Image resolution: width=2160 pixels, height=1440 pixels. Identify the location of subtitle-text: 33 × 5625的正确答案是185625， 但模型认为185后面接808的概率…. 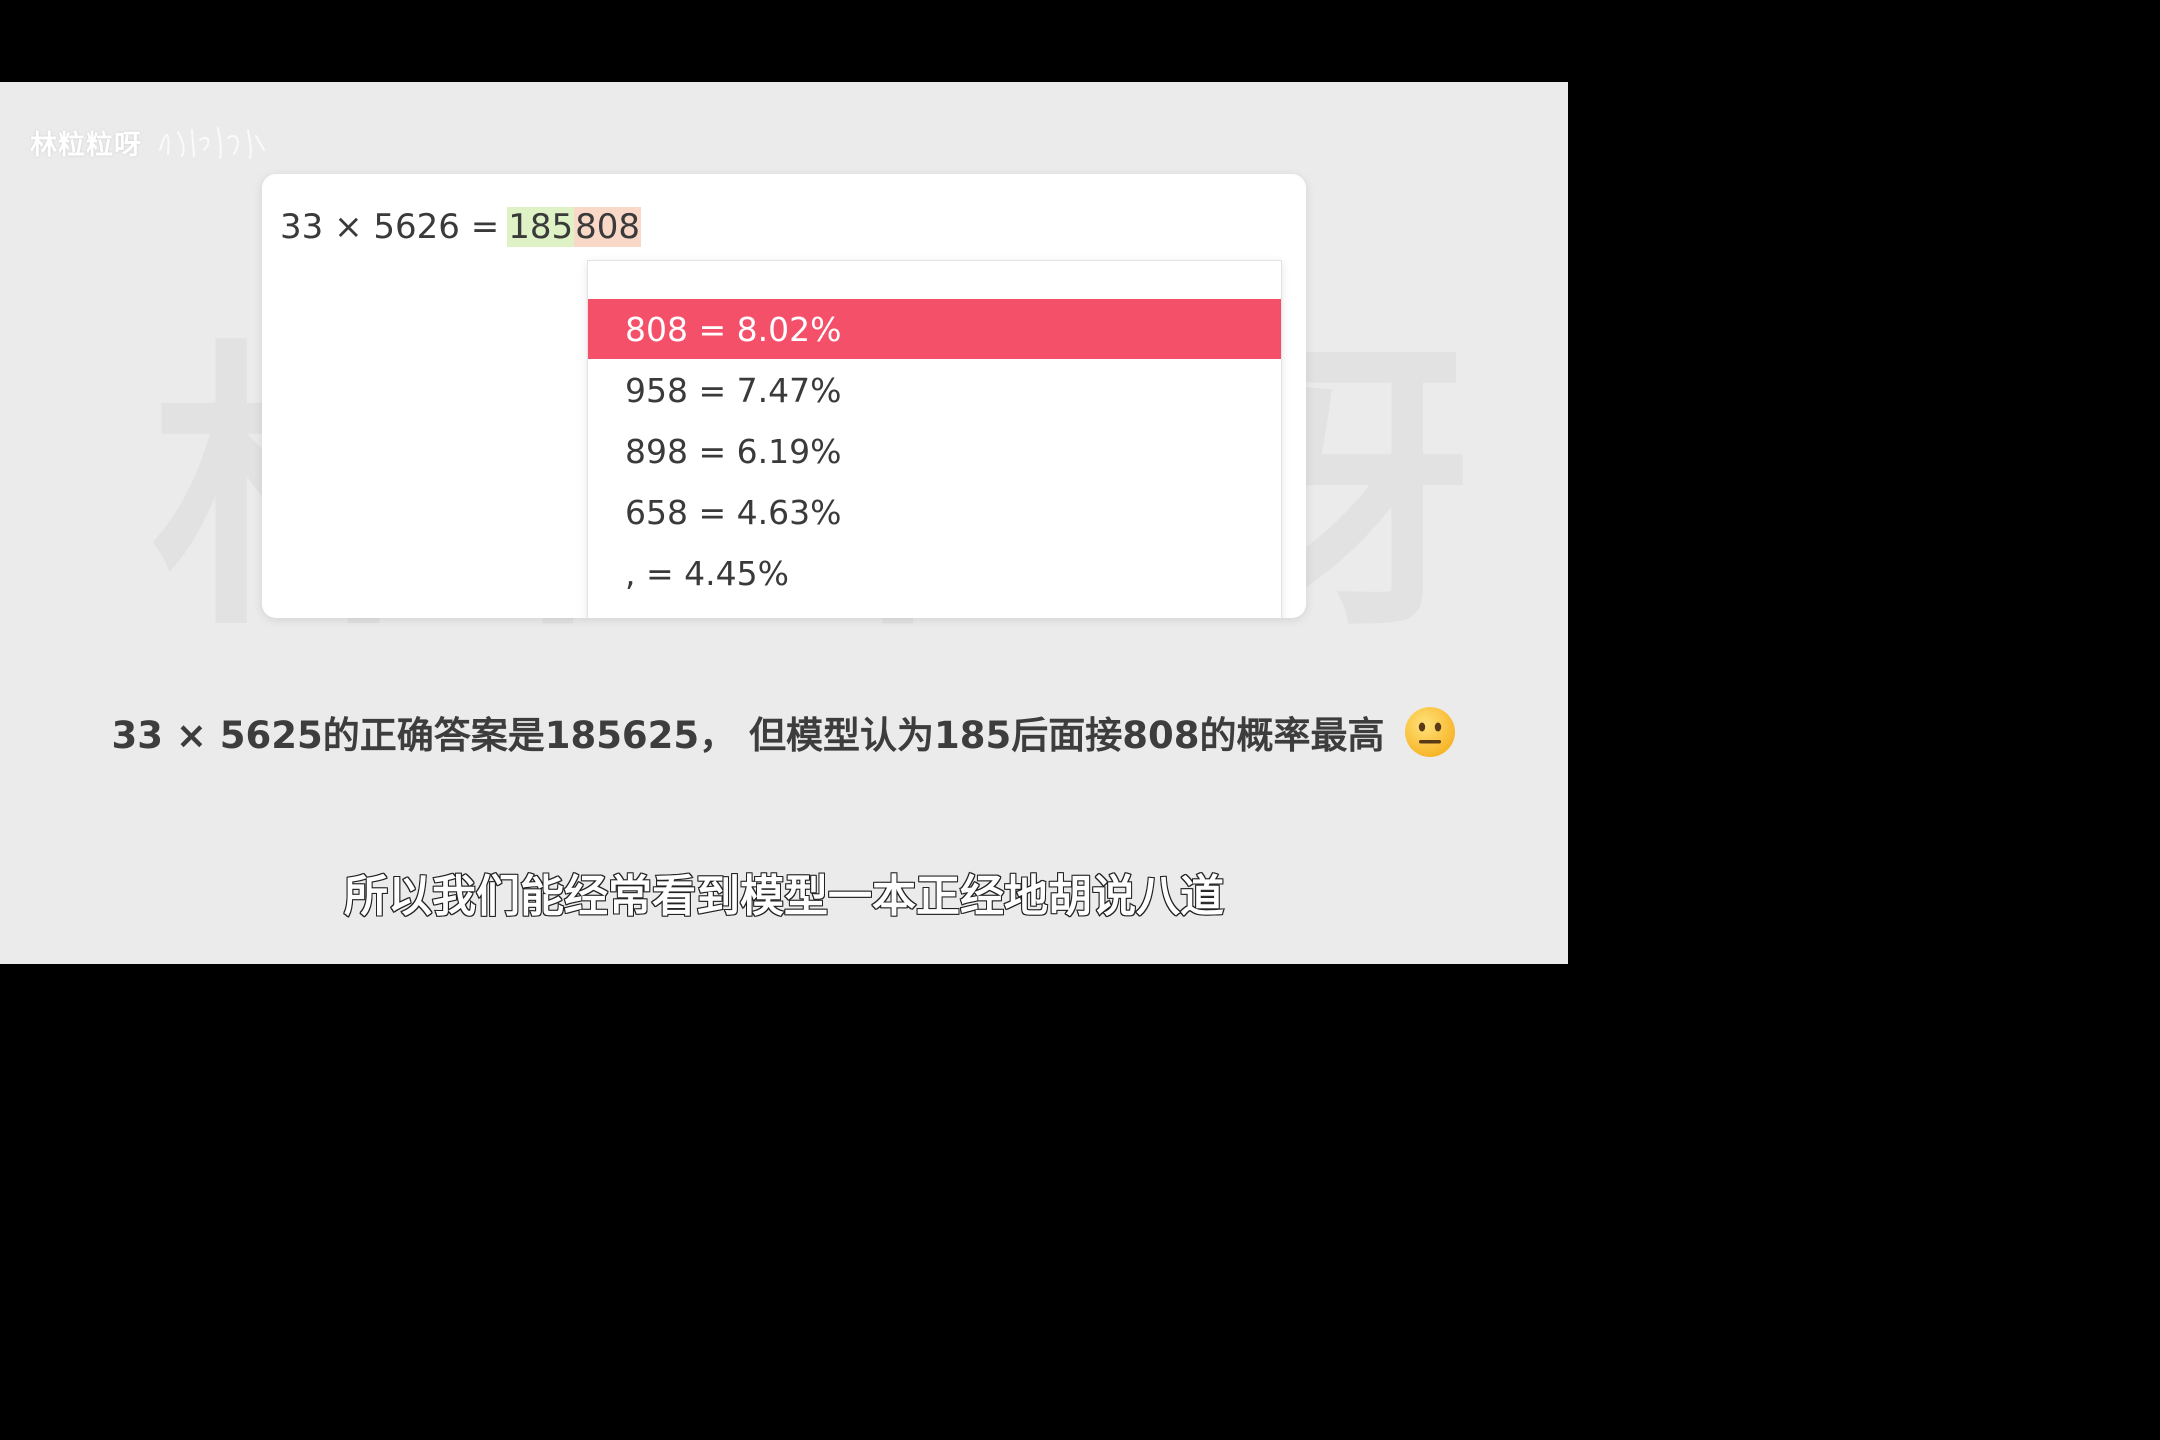
(748, 735).